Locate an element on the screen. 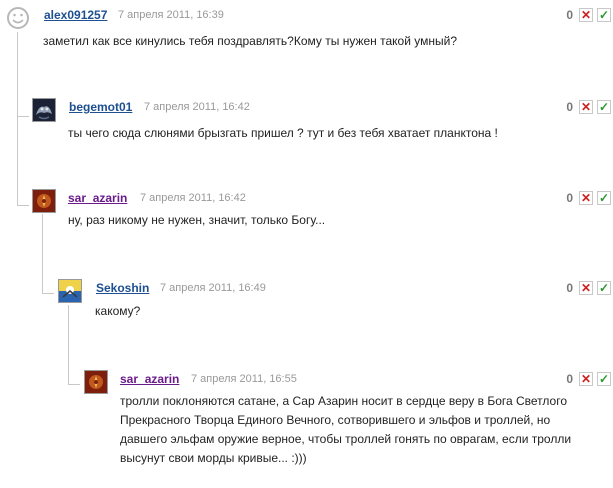  comment-date: 7 апреля 2011, 16:39 is located at coordinates (171, 15).